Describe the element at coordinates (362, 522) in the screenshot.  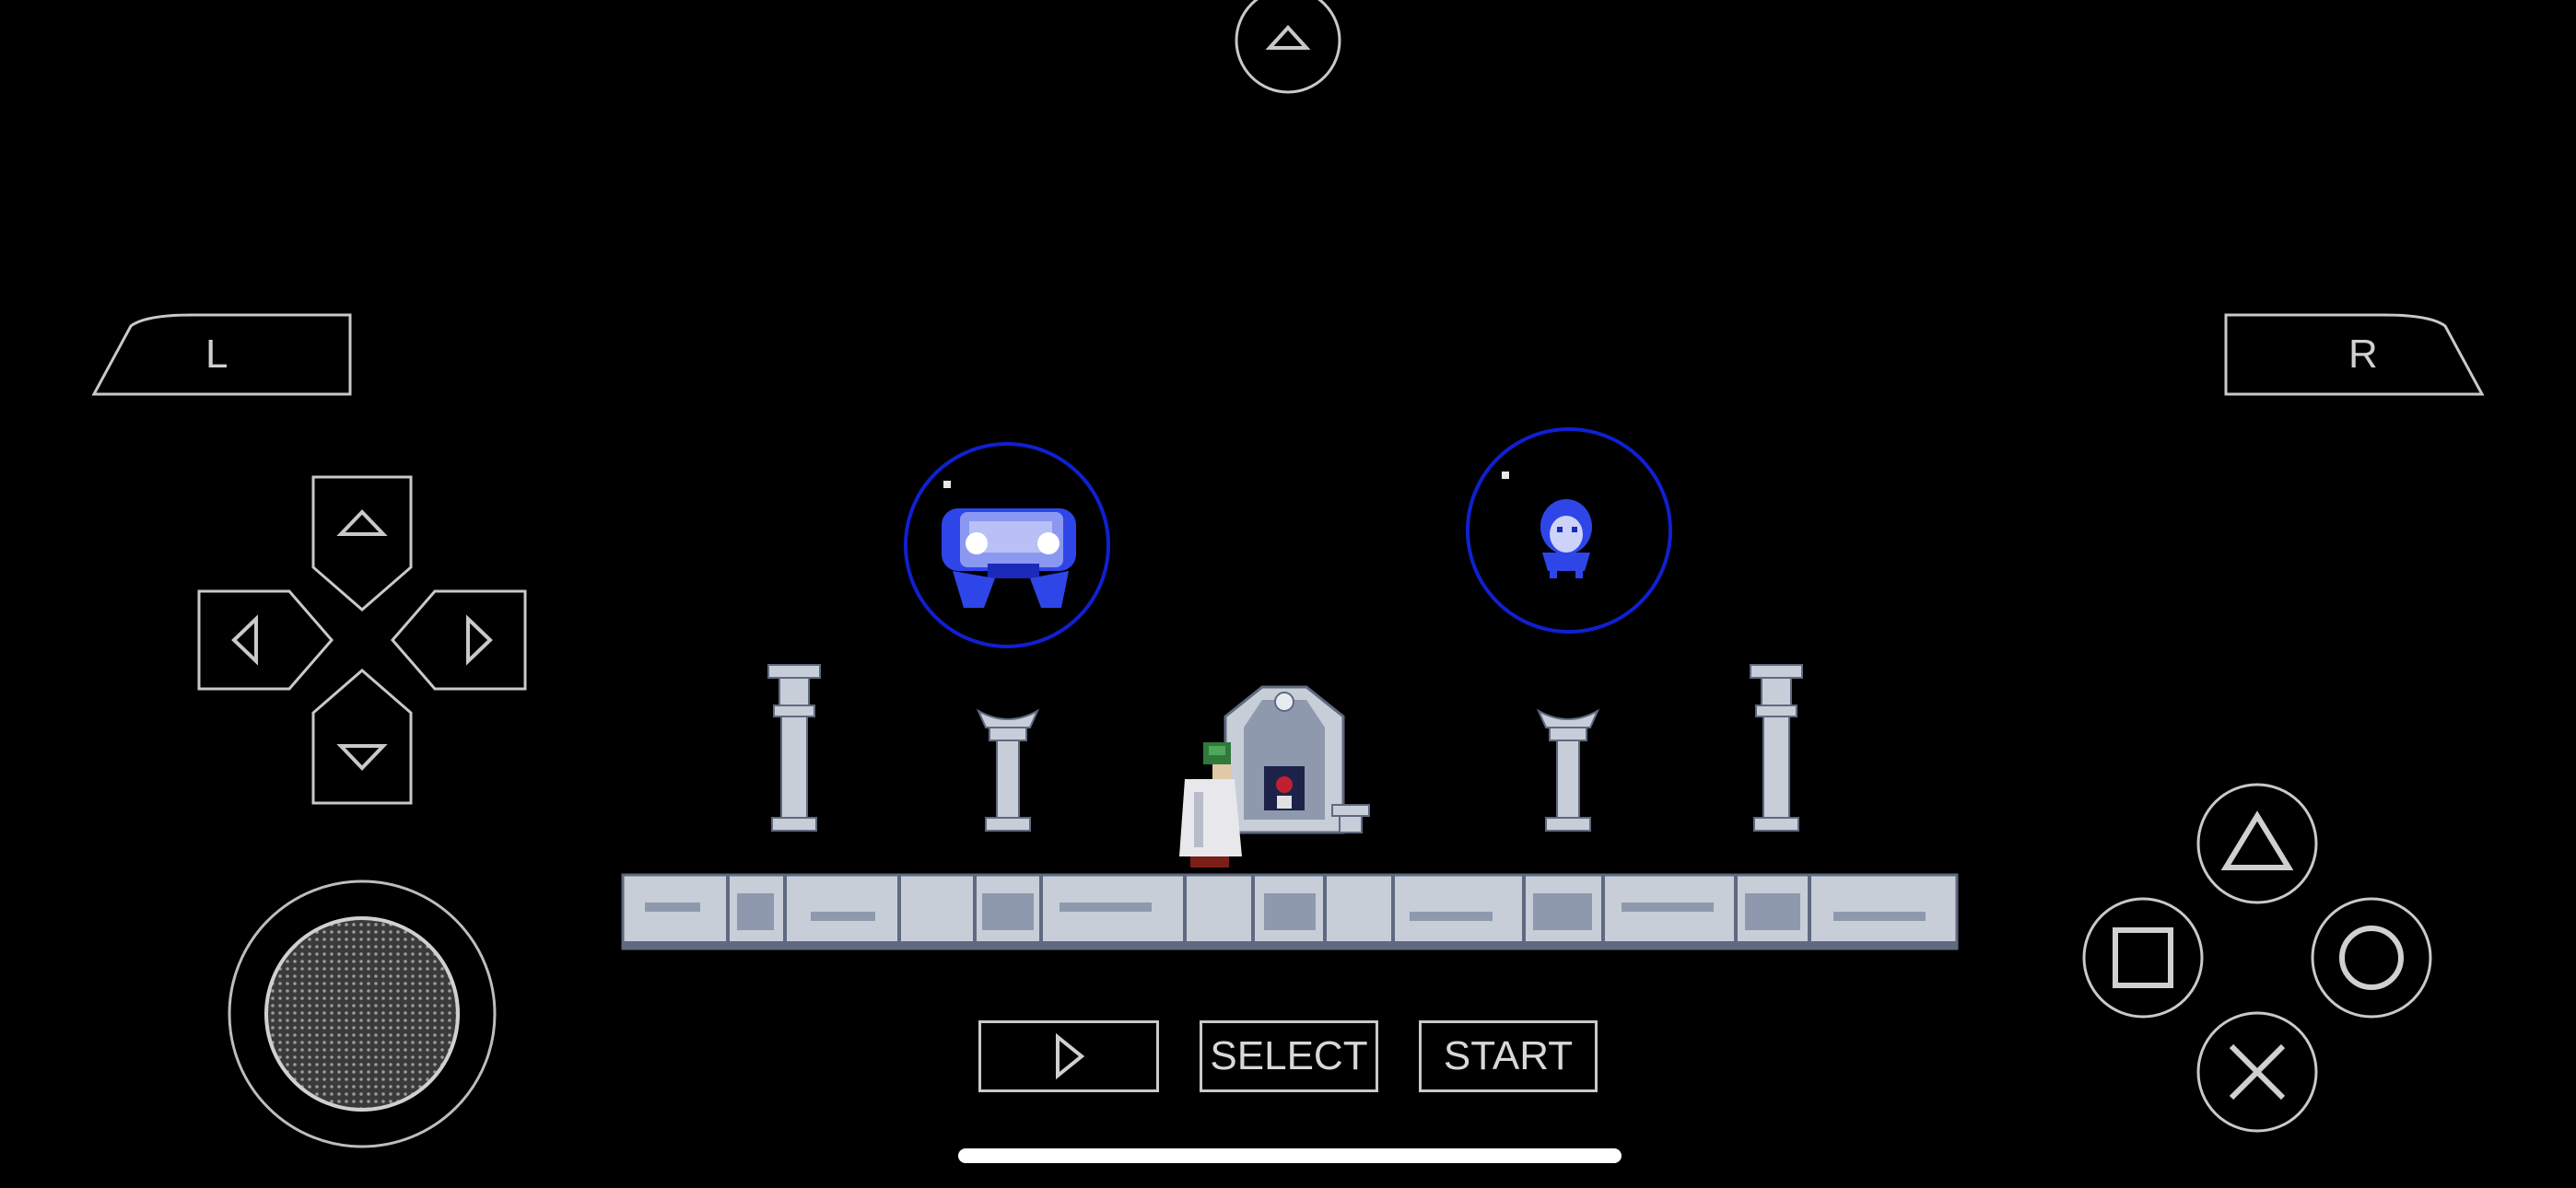
I see `arrow-up-icon` at that location.